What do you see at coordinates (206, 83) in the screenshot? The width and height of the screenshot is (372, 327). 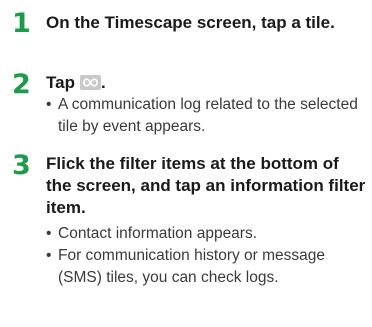 I see `step-title: Tap.` at bounding box center [206, 83].